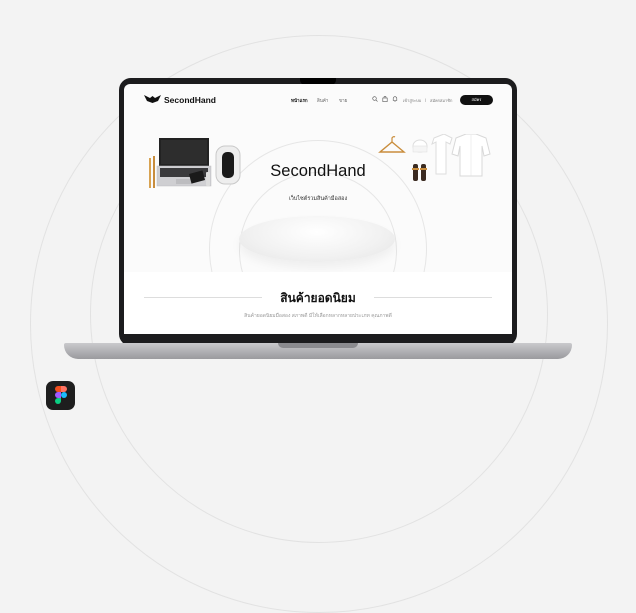  Describe the element at coordinates (299, 100) in the screenshot. I see `nav-home: หน้าแรก` at that location.